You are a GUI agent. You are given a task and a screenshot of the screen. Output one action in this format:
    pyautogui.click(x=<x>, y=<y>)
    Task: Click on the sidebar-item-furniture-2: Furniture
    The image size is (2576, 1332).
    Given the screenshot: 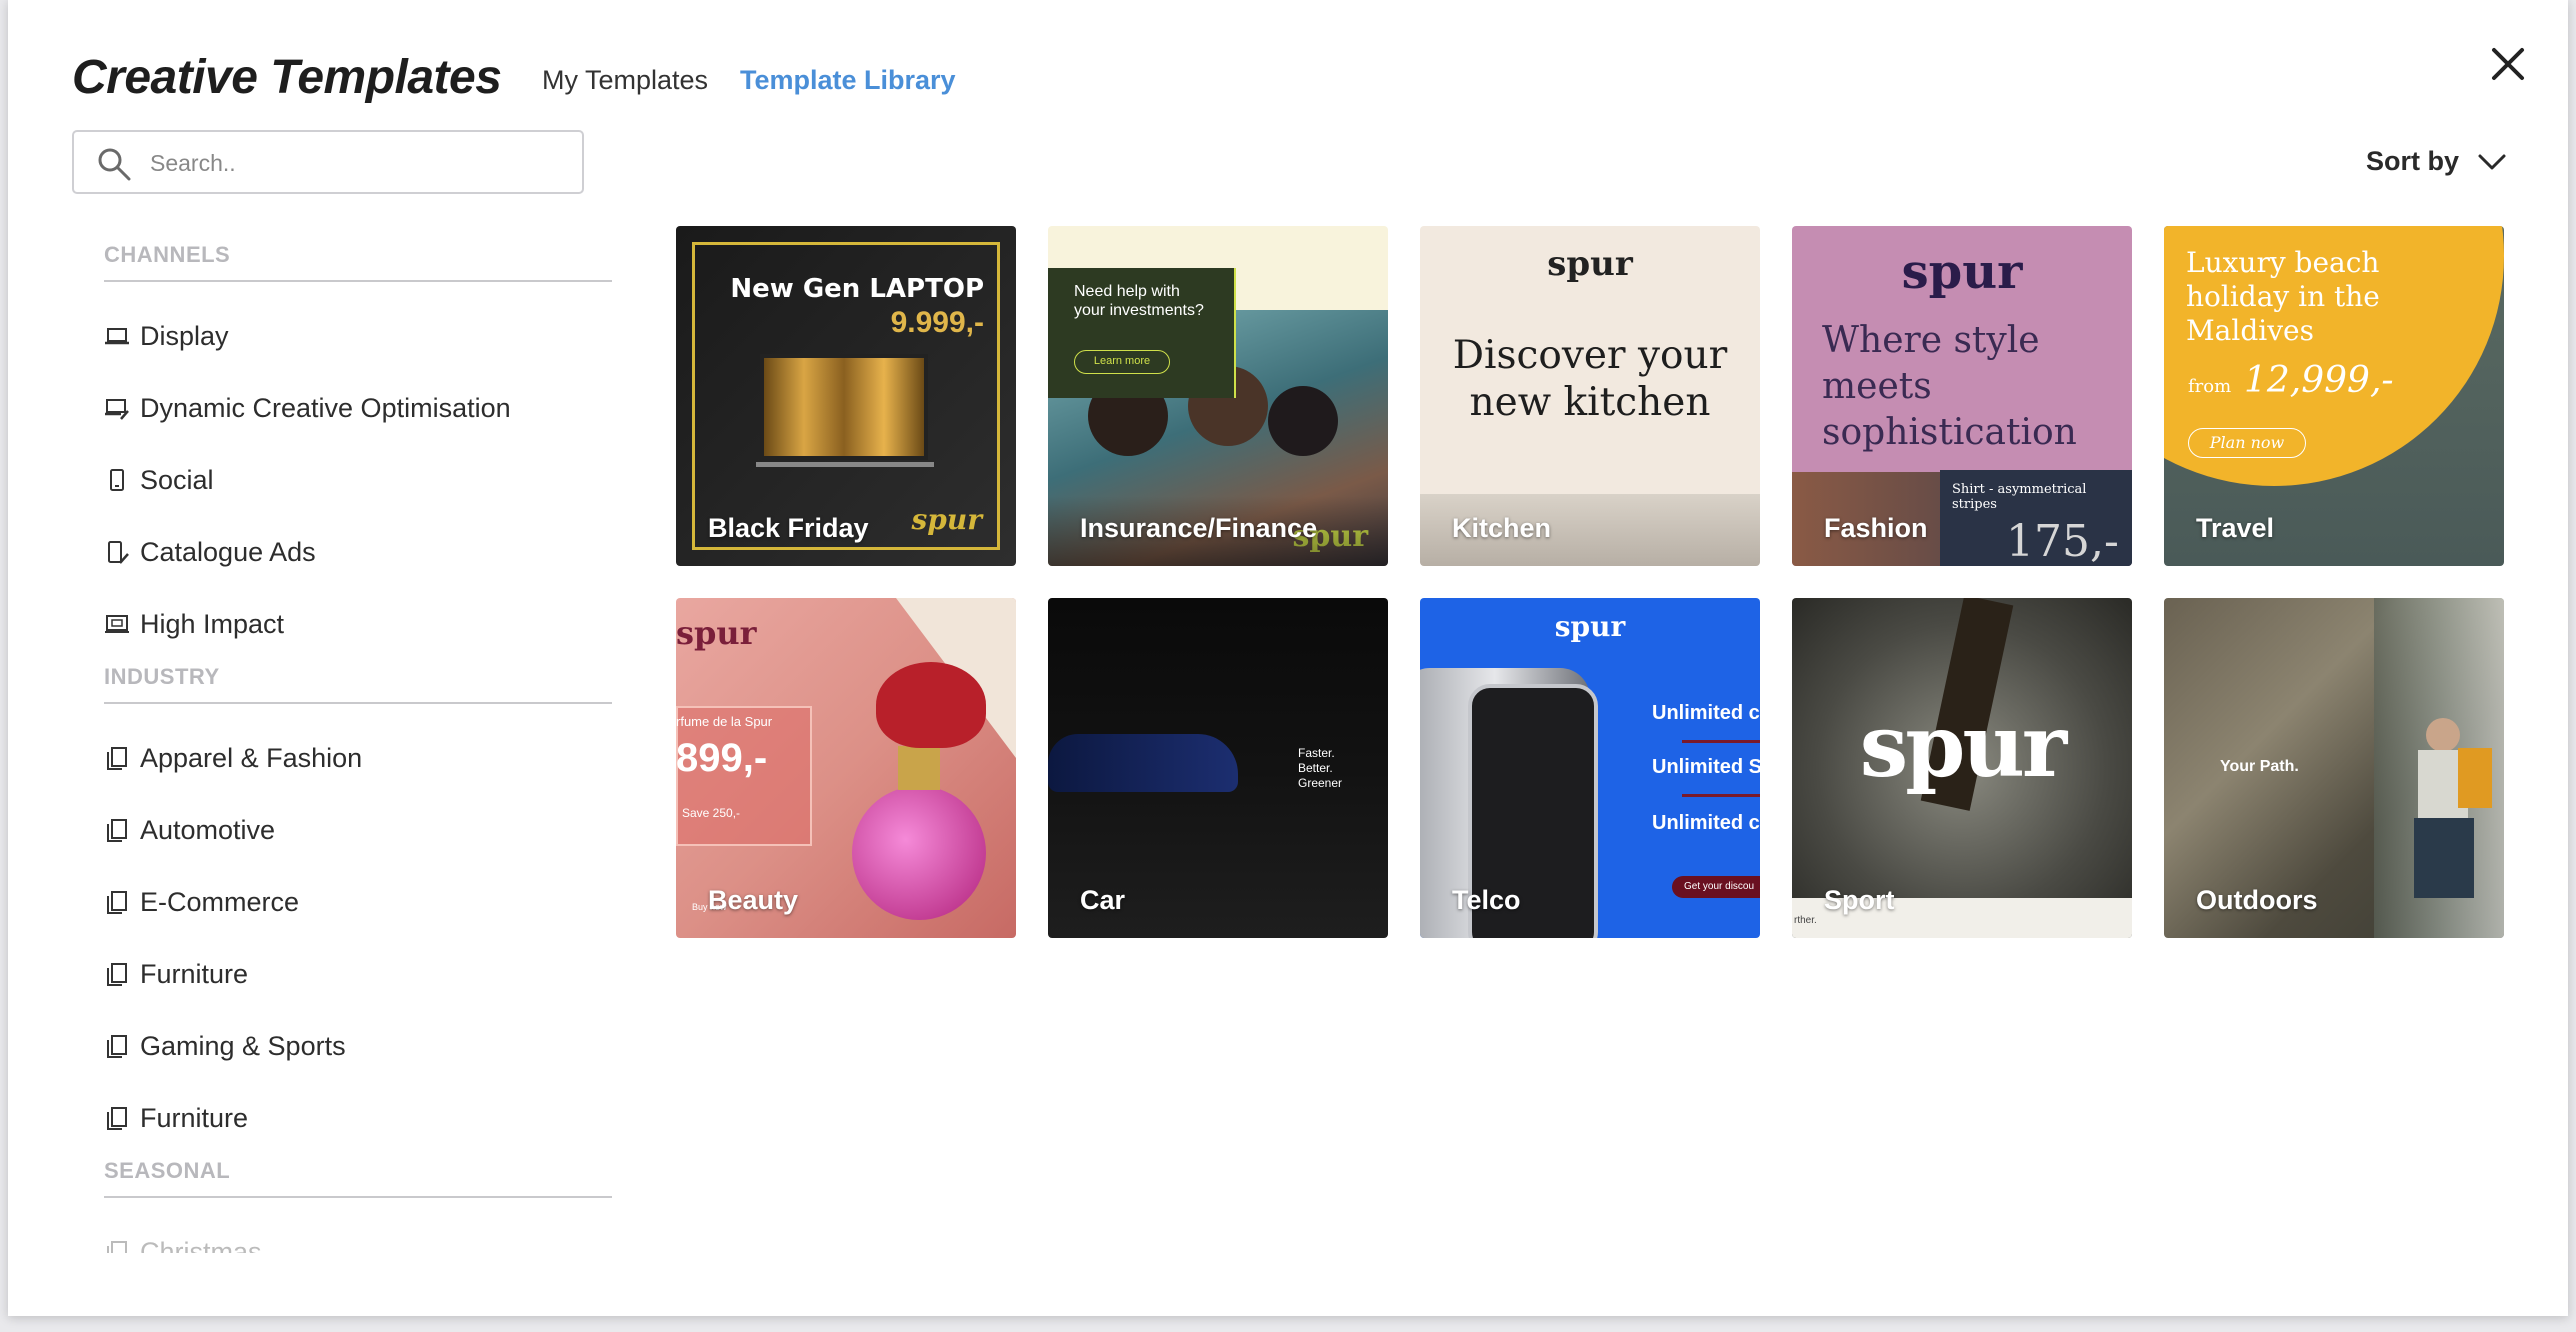 What is the action you would take?
    pyautogui.click(x=358, y=1118)
    